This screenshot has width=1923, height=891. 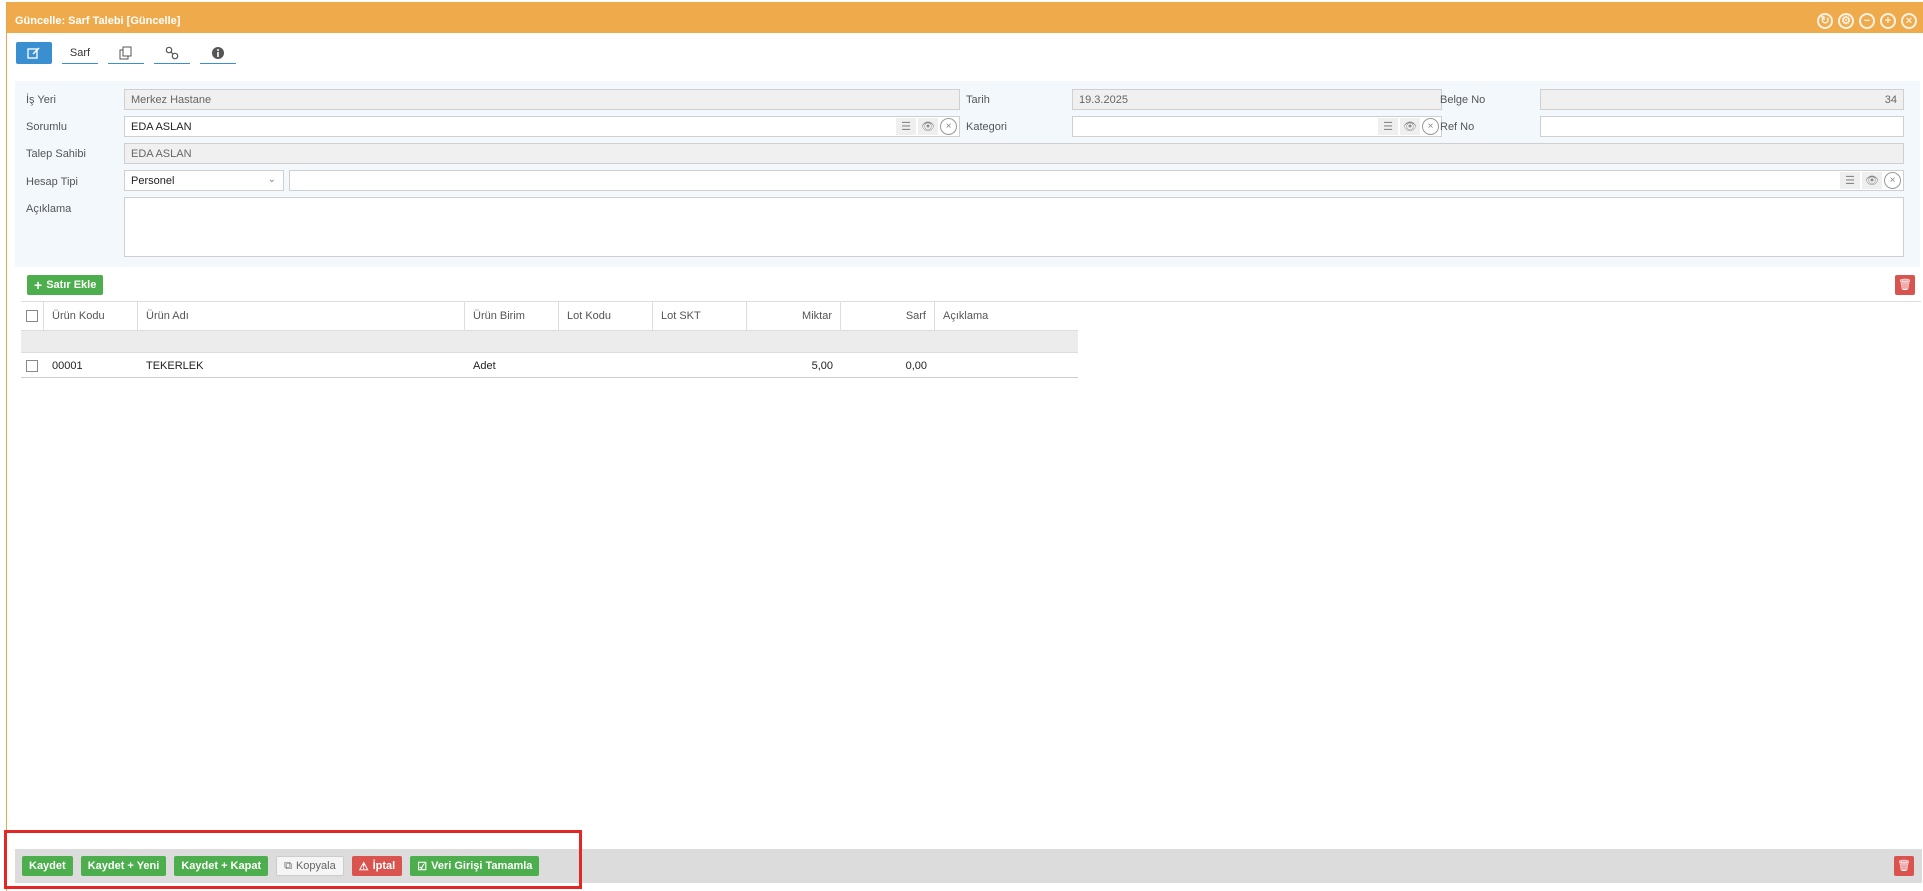 I want to click on tab-sarf: Sarf, so click(x=80, y=53).